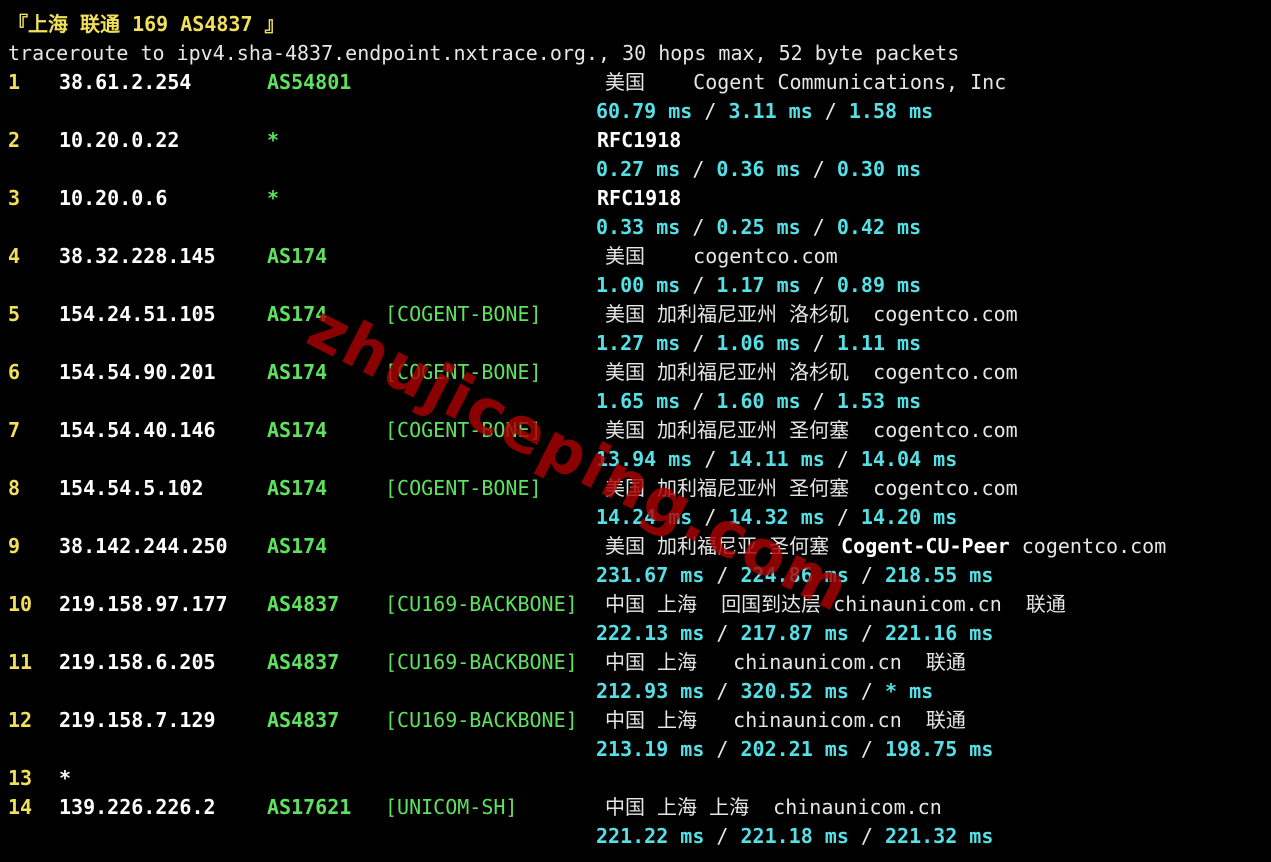 This screenshot has height=862, width=1271. I want to click on hop-rtt-value: 0.25 ms, so click(758, 227).